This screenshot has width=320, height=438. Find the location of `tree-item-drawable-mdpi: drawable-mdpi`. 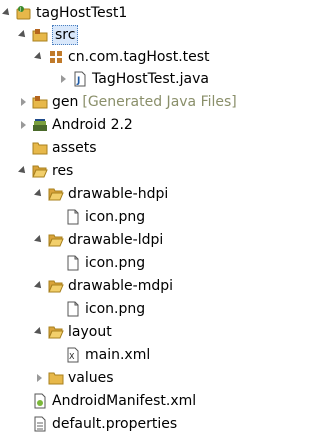

tree-item-drawable-mdpi: drawable-mdpi is located at coordinates (103, 286).